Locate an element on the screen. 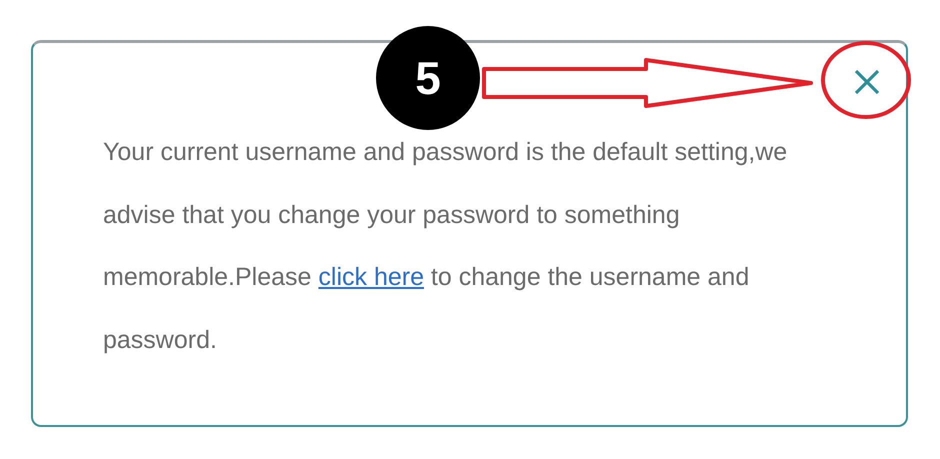 This screenshot has width=940, height=459. change-link: click here is located at coordinates (371, 277).